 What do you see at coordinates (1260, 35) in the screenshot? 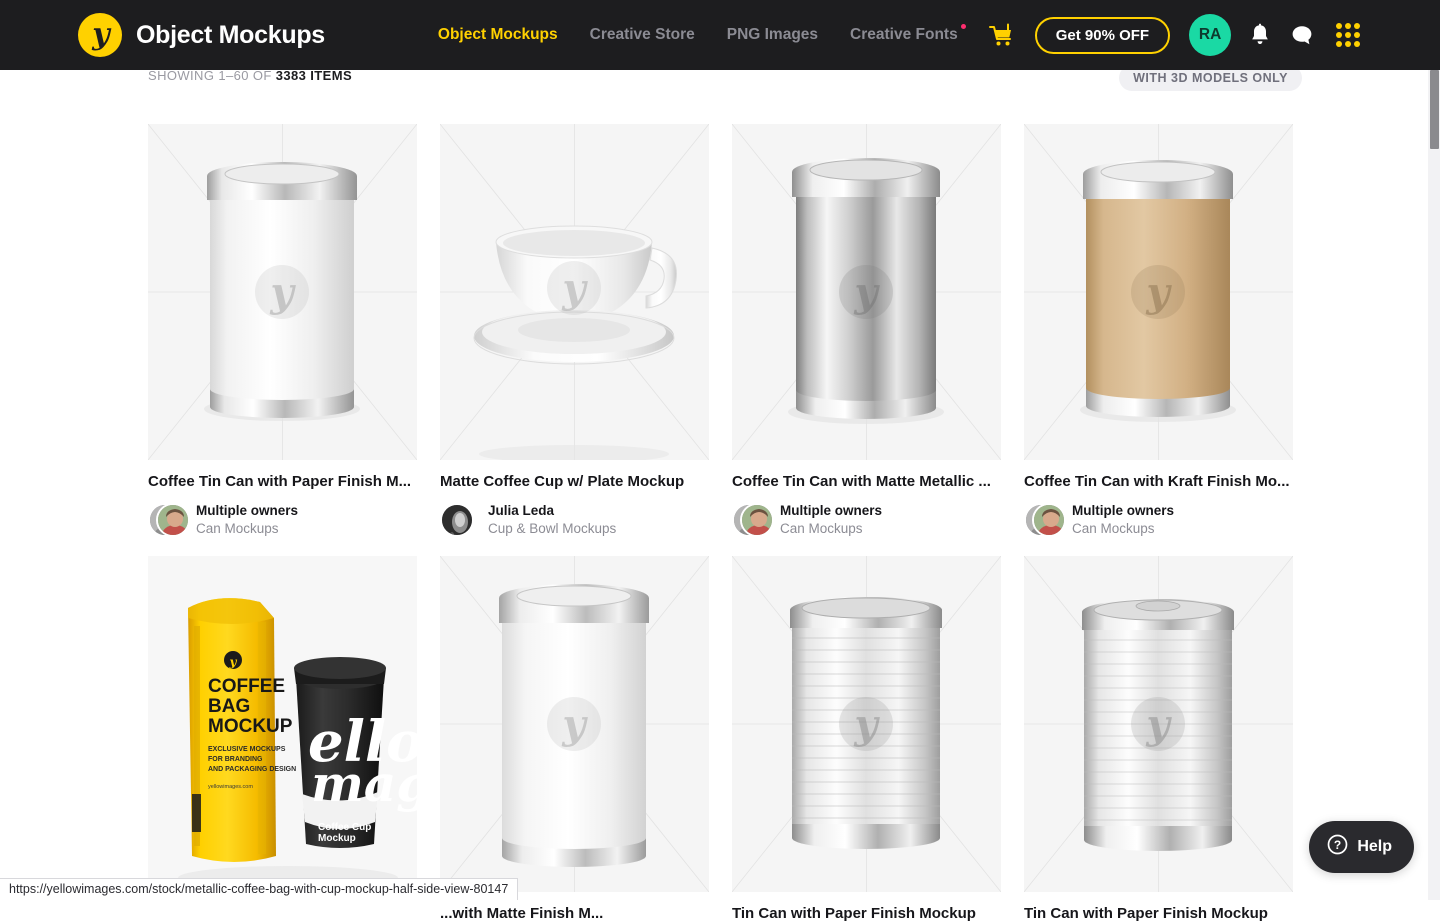
I see `notification-bell-icon` at bounding box center [1260, 35].